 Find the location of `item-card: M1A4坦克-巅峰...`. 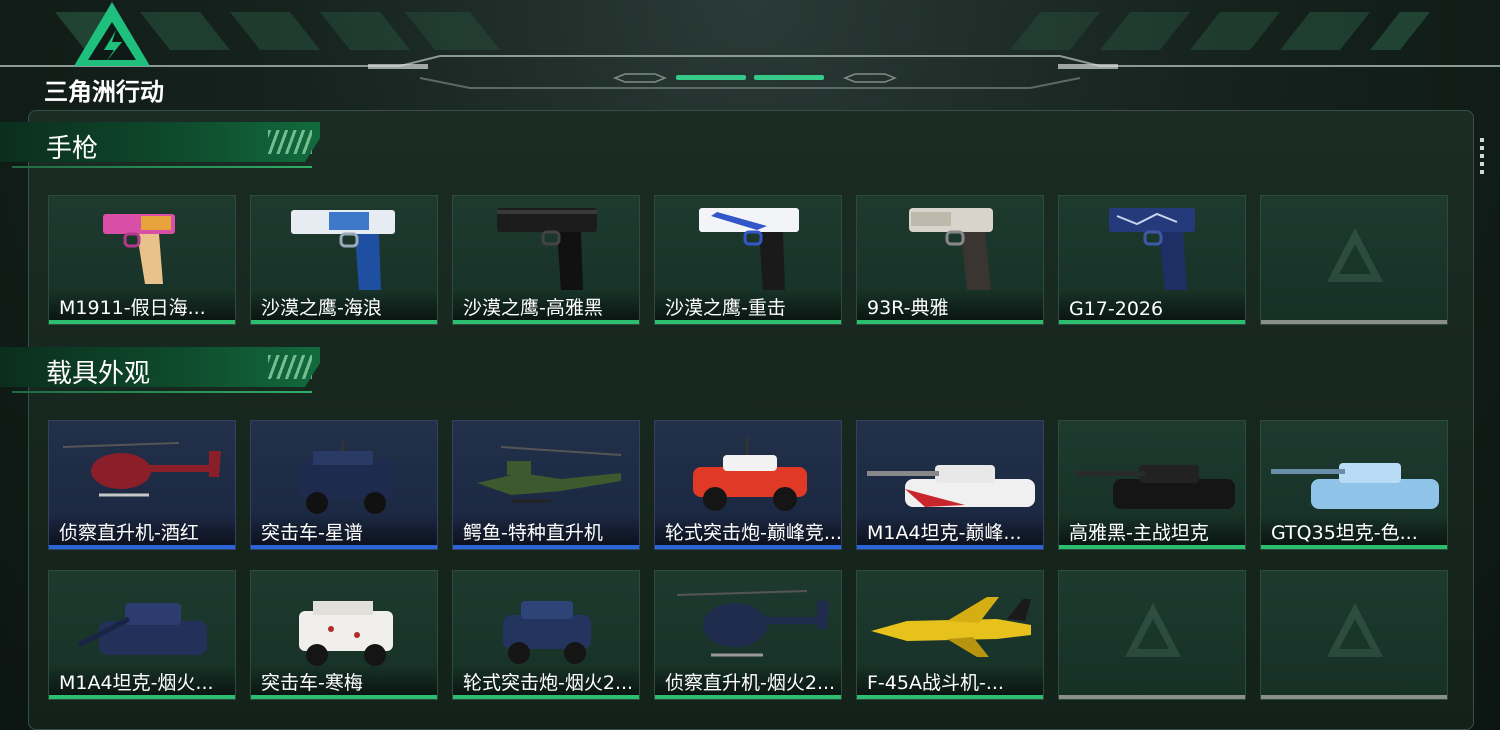

item-card: M1A4坦克-巅峰... is located at coordinates (950, 485).